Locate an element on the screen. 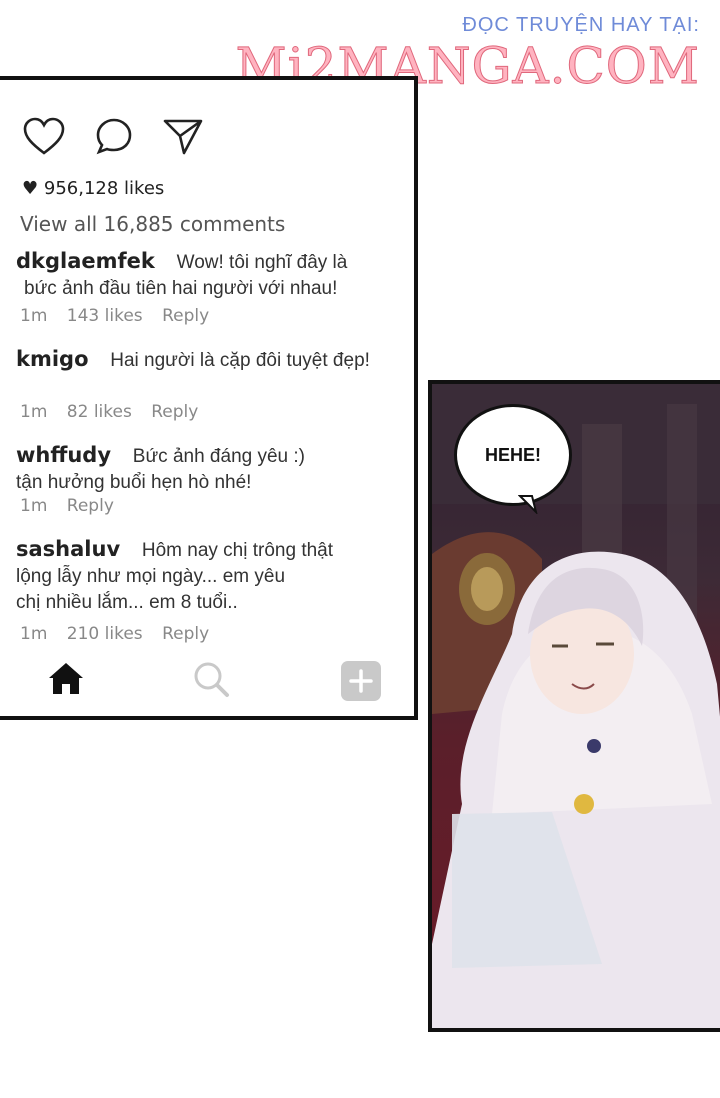 This screenshot has width=720, height=1098. comment-text: Hai người là cặp đôi tuyệt đẹp! is located at coordinates (240, 360).